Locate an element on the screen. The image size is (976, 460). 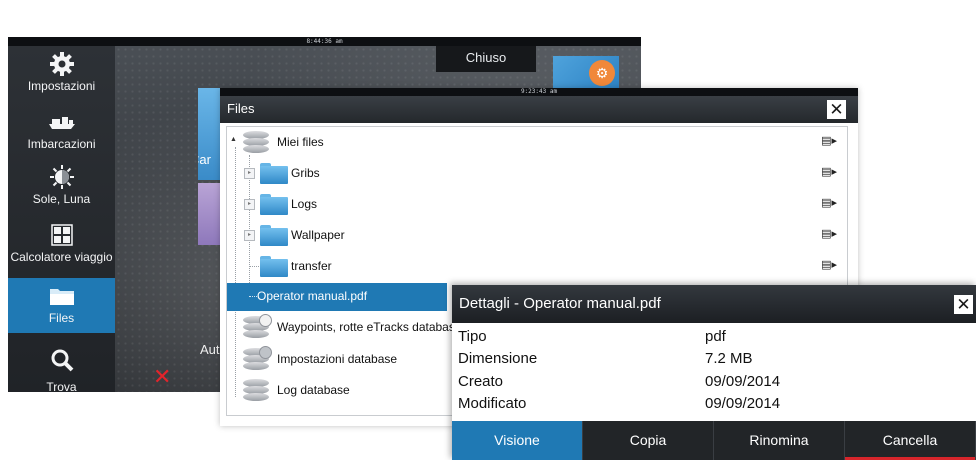
tree-item-label: transfer is located at coordinates (311, 266).